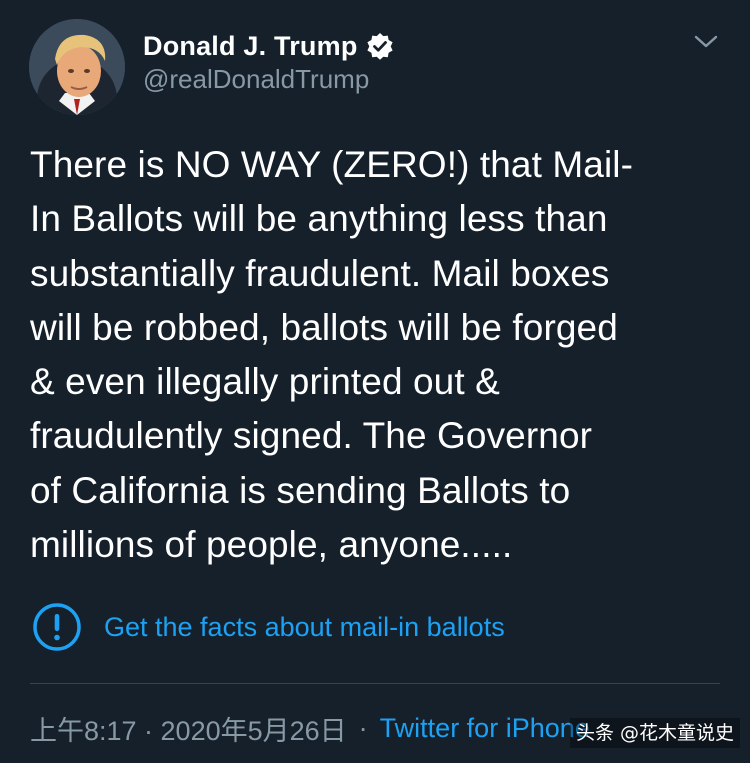 This screenshot has width=750, height=763. What do you see at coordinates (485, 728) in the screenshot?
I see `tweet-source-link: Twitter for iPhone` at bounding box center [485, 728].